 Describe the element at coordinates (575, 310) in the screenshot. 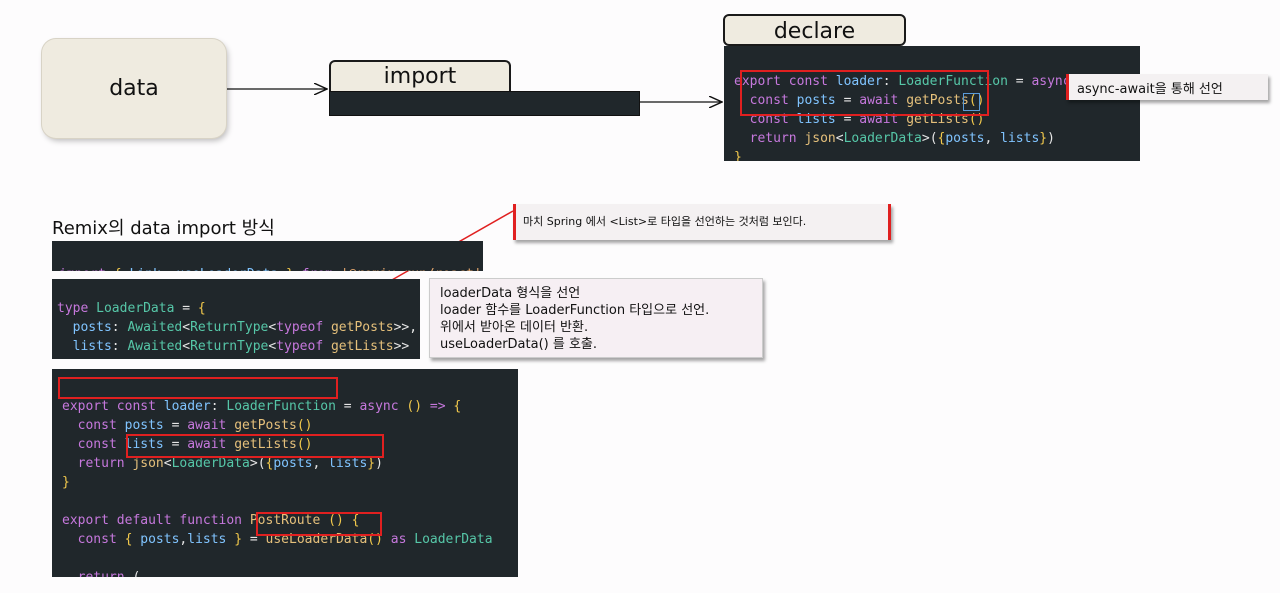

I see `note-line-2: loader 함수를 LoaderFunction 타입으로 선언.` at that location.